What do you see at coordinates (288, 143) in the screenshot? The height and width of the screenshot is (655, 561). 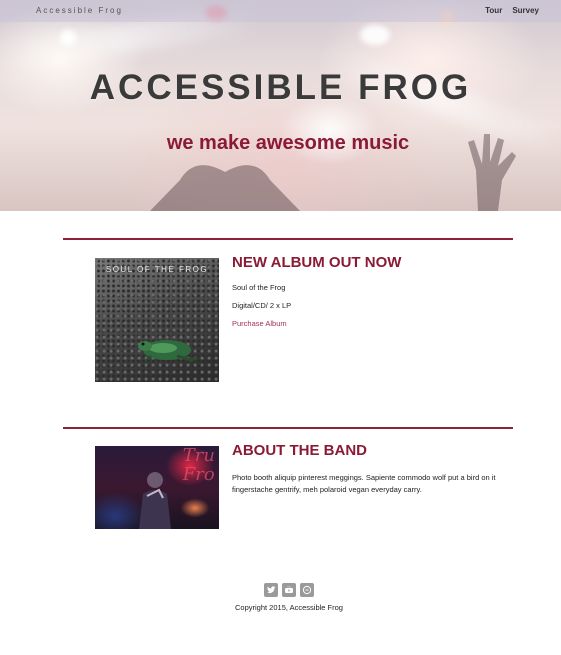 I see `hero-subtitle: we make awesome music` at bounding box center [288, 143].